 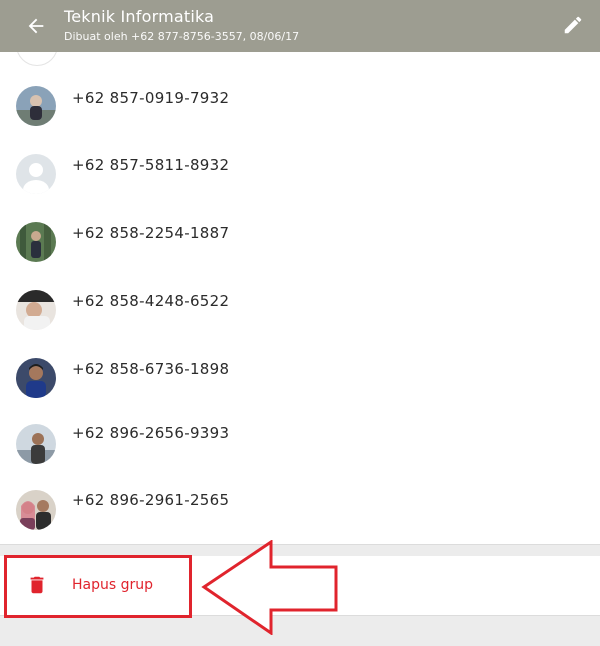 I want to click on member-item: +62 896-2961-2565, so click(x=300, y=510).